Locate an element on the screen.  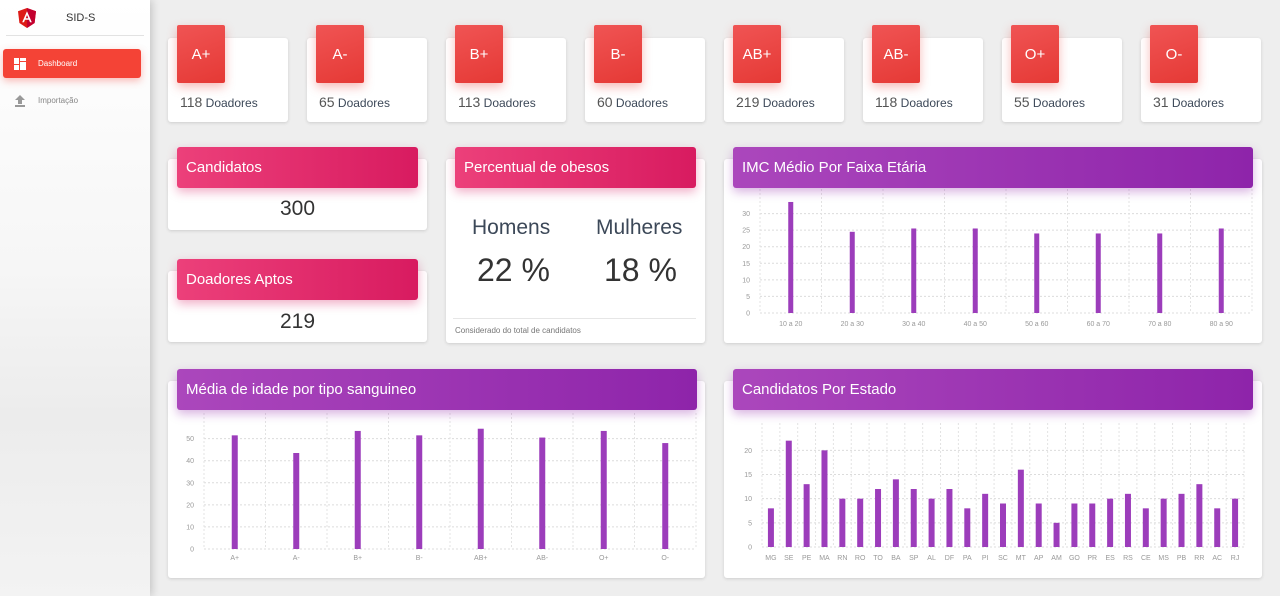
x-tick-label: AC is located at coordinates (1217, 558).